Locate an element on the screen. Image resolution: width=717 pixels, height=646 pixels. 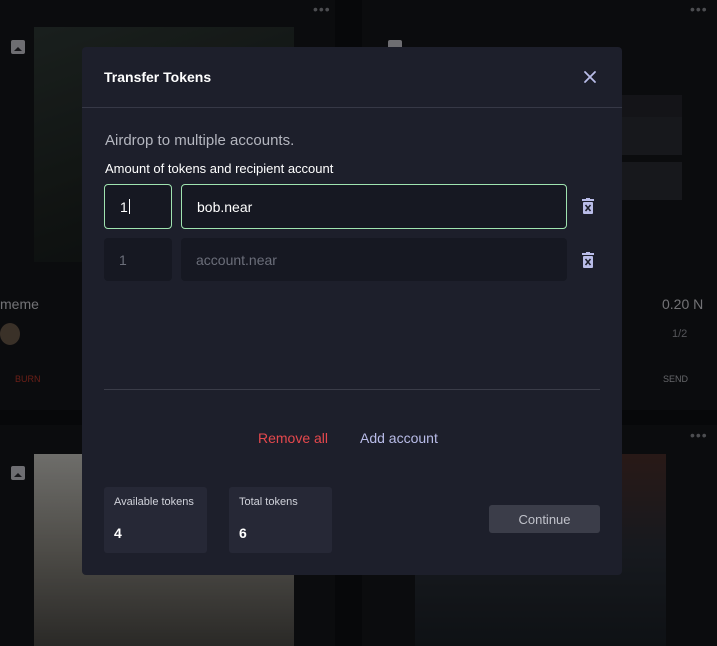
continue-button: Continue is located at coordinates (544, 519).